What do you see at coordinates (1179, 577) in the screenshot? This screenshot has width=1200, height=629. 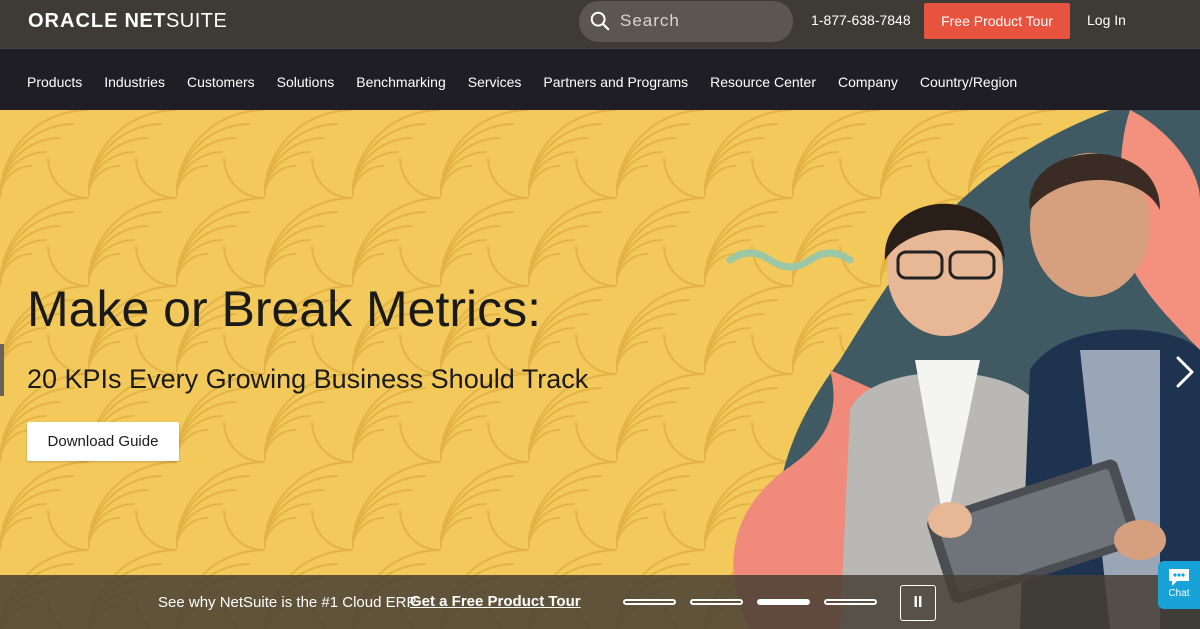 I see `chat-icon` at bounding box center [1179, 577].